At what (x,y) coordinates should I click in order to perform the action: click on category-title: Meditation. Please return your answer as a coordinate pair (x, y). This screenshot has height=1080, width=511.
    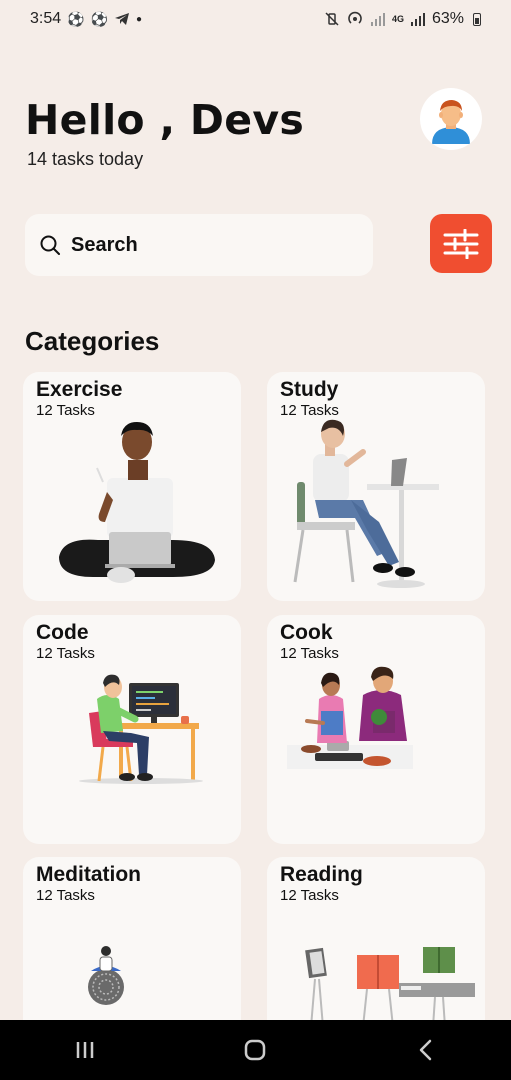
    Looking at the image, I should click on (88, 874).